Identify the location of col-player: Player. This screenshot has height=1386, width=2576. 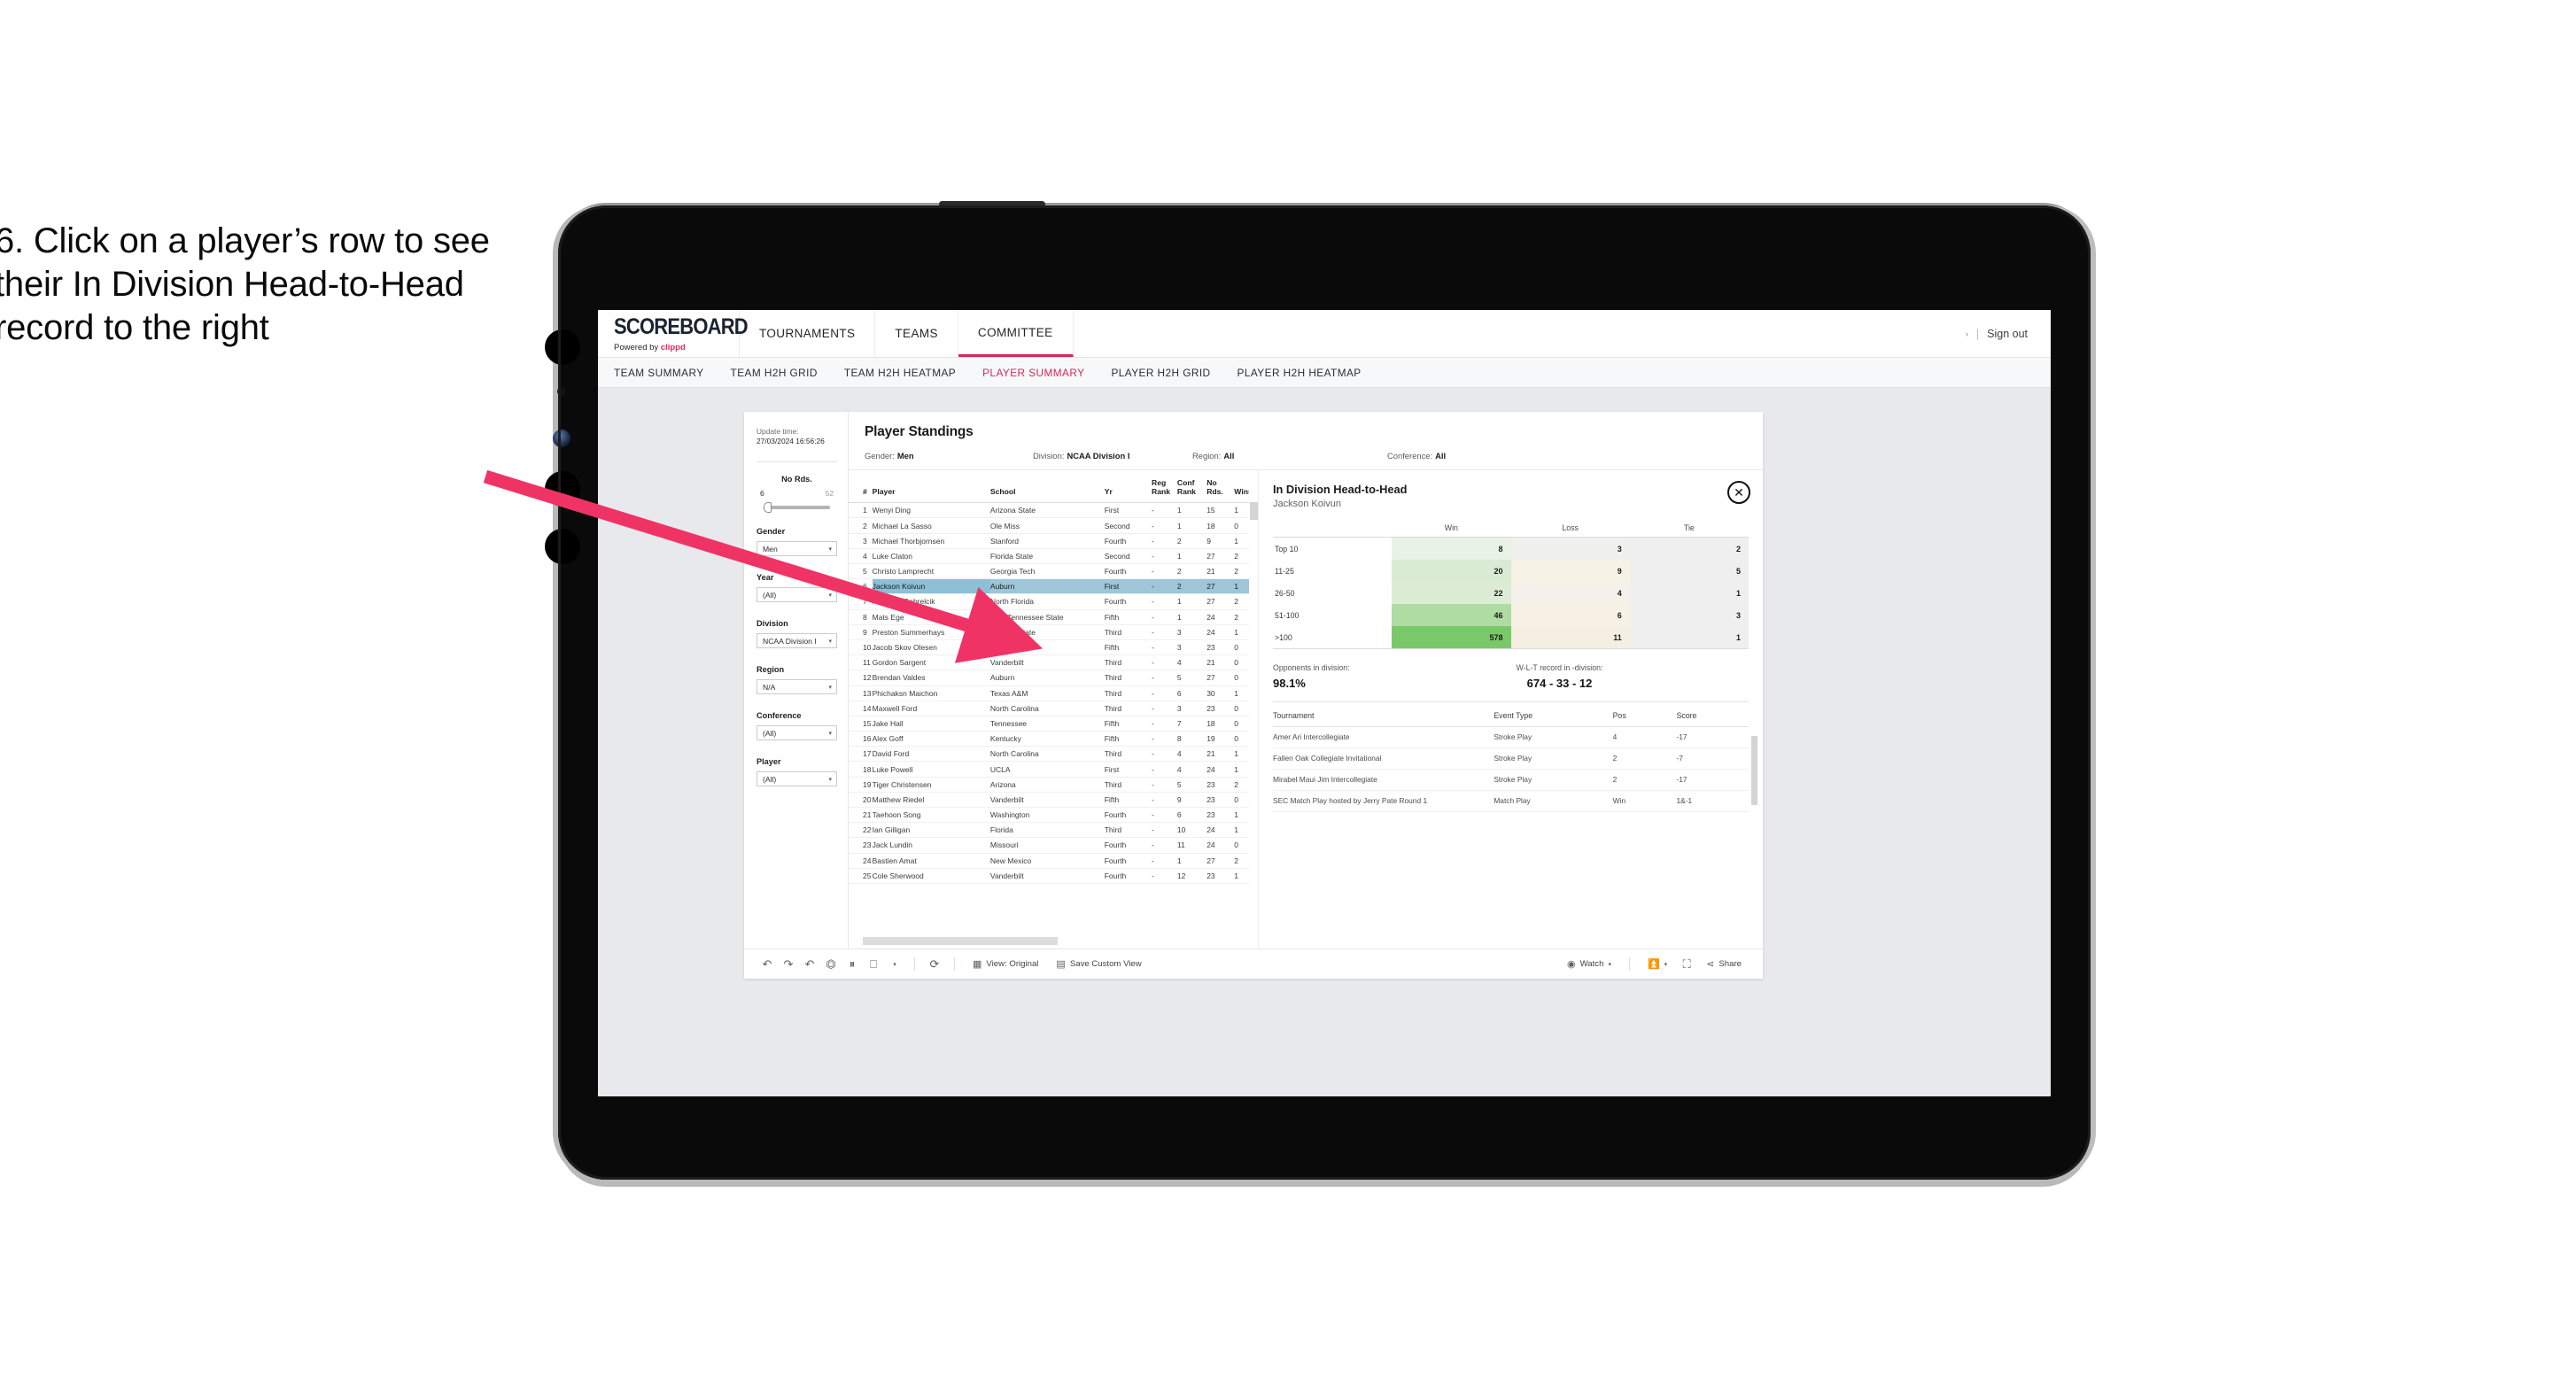
(931, 490).